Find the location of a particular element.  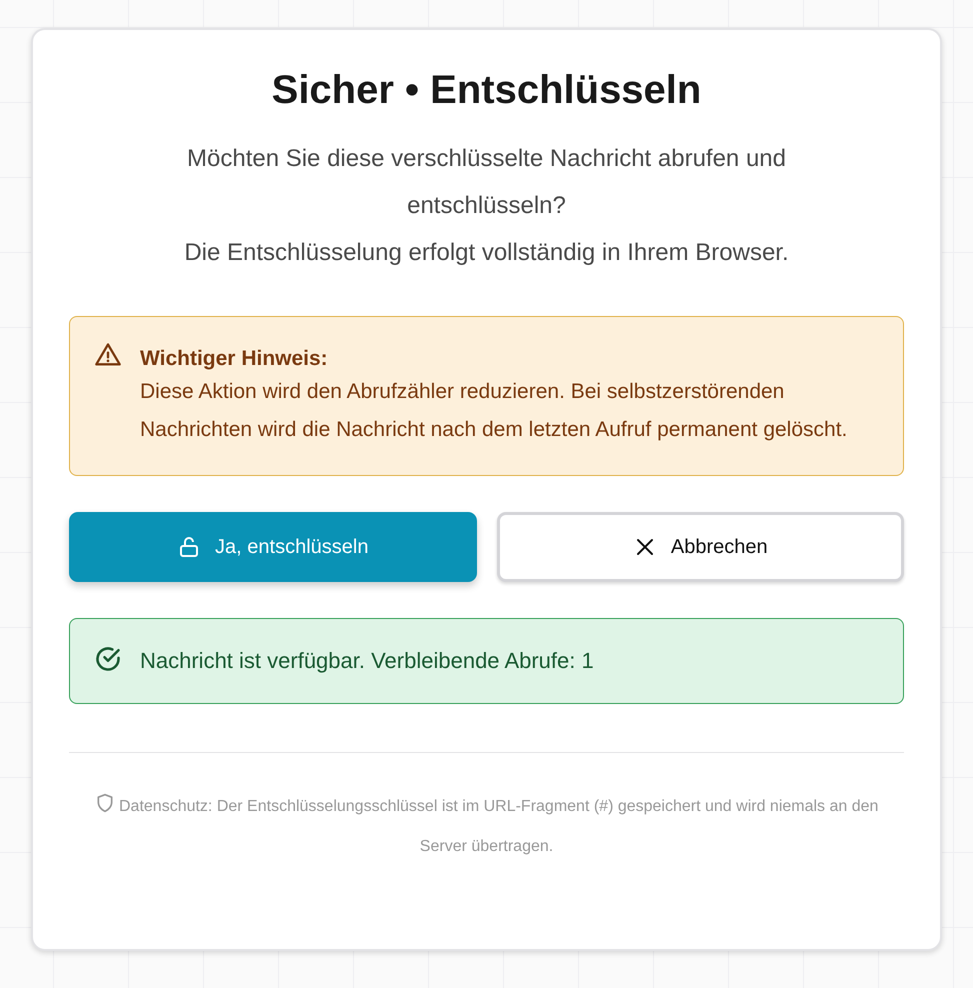

status-text: Nachricht ist verfügbar. Verbleibende Abrufe: 1 is located at coordinates (367, 661).